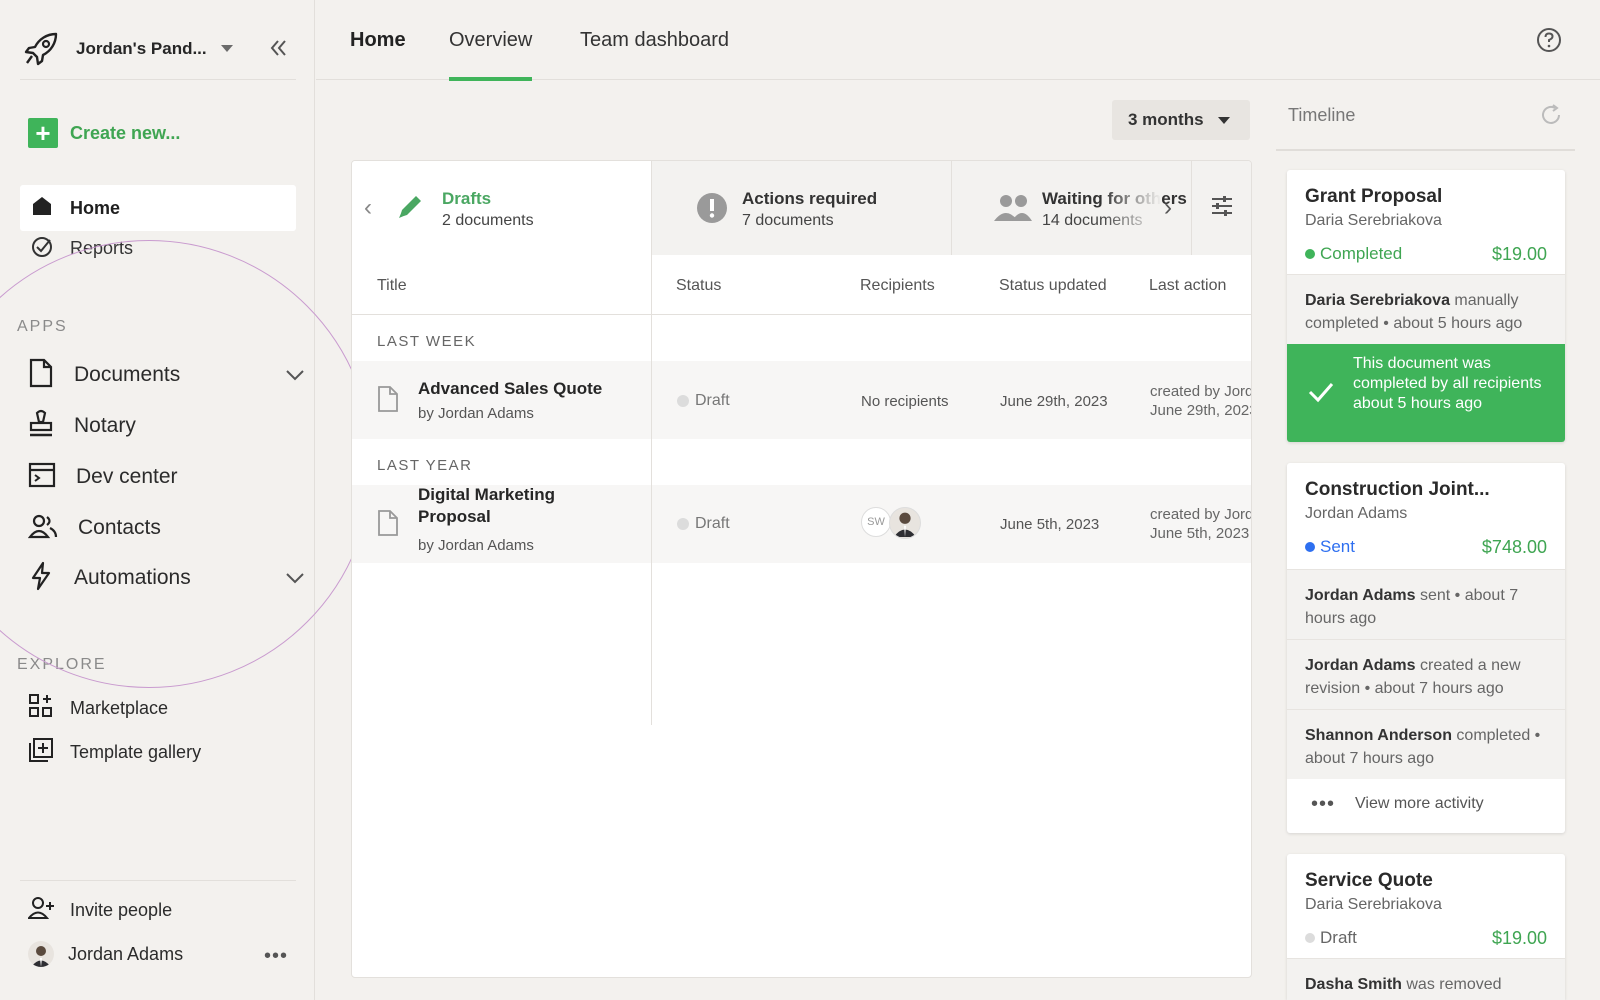  I want to click on filter-settings-button, so click(1221, 208).